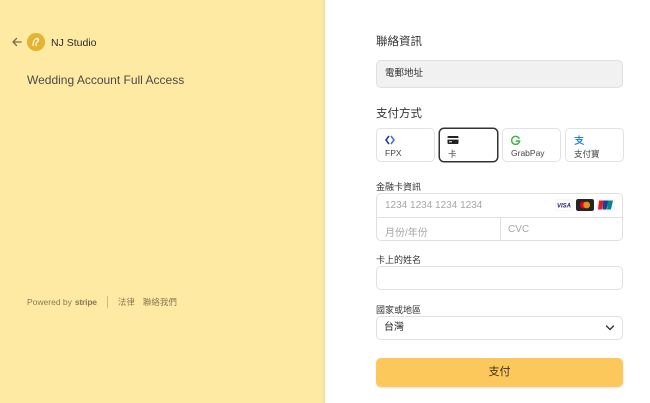 The image size is (650, 403). Describe the element at coordinates (399, 42) in the screenshot. I see `contact-heading: 聯絡資訊` at that location.